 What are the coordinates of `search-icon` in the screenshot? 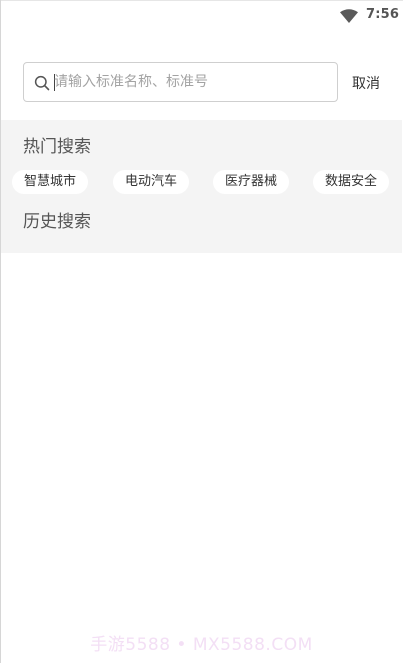 It's located at (42, 83).